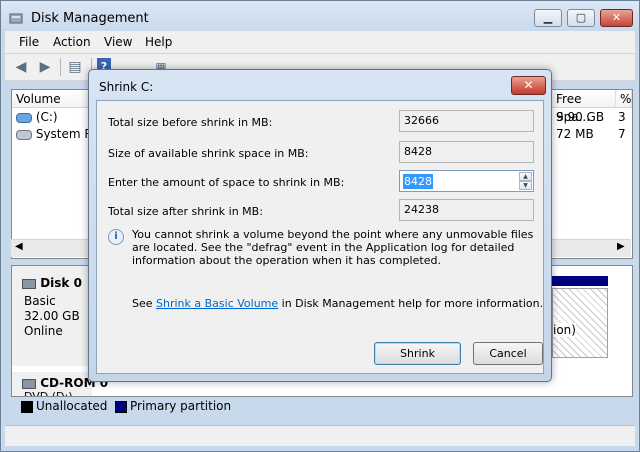 This screenshot has width=640, height=452. I want to click on info-icon: i, so click(116, 237).